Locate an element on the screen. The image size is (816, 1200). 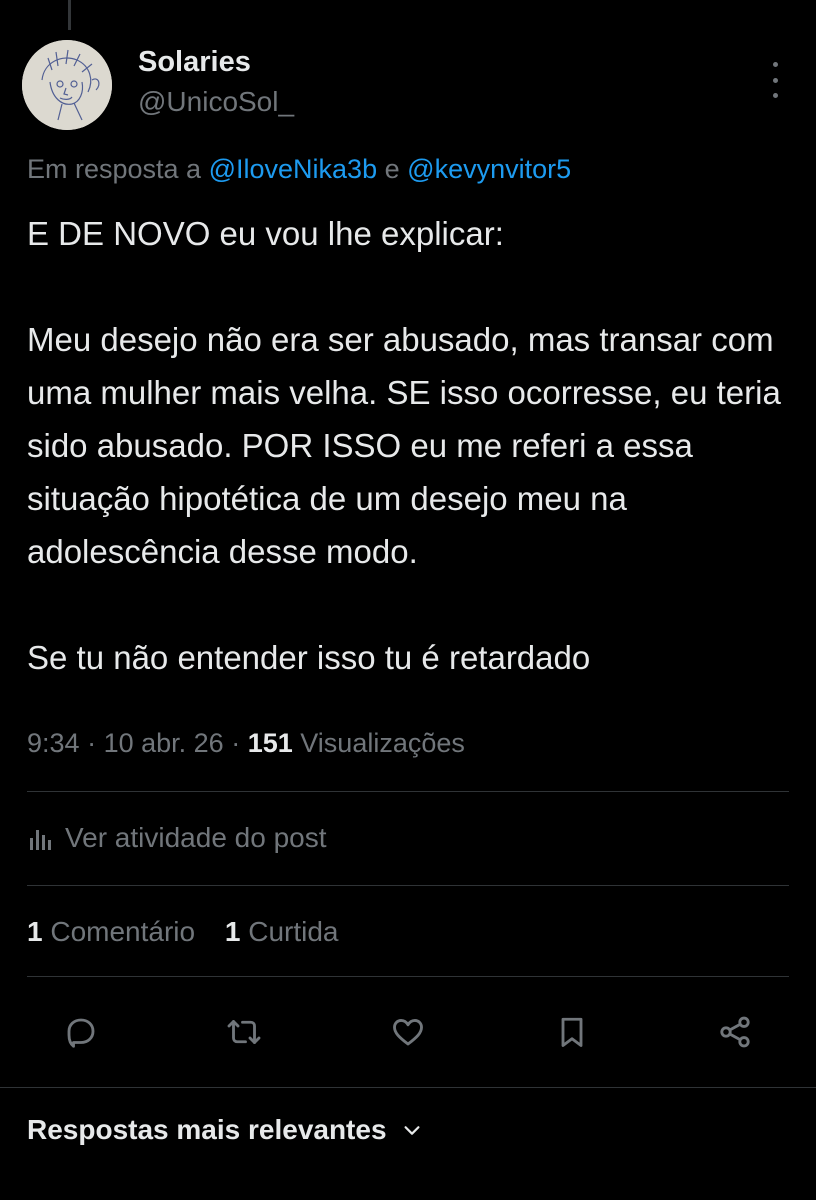
mention-link: @IloveNika3b is located at coordinates (293, 169).